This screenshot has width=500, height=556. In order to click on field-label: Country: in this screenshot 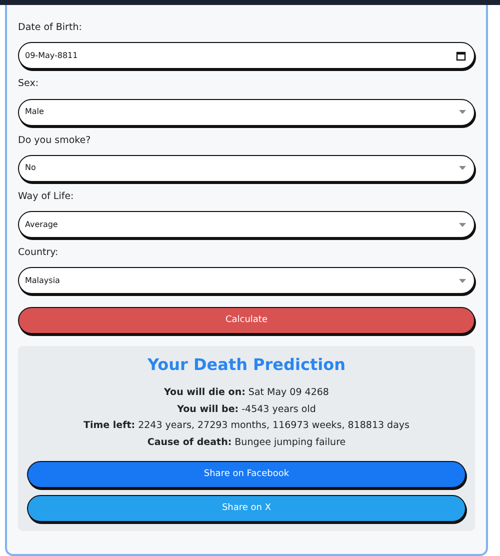, I will do `click(38, 253)`.